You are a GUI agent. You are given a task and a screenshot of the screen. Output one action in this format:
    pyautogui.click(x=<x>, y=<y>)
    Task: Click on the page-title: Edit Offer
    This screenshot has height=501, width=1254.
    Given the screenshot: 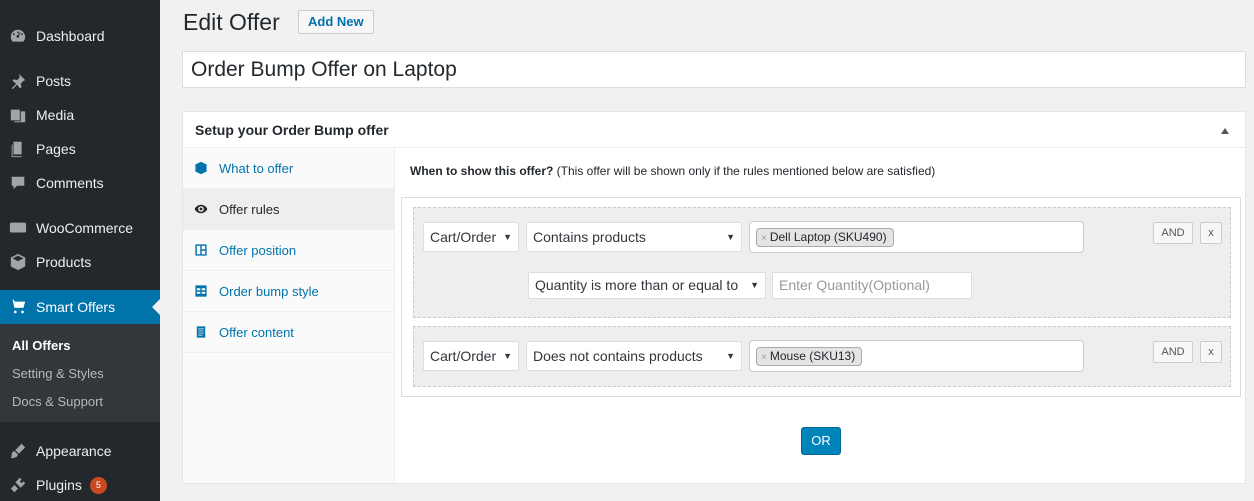 What is the action you would take?
    pyautogui.click(x=231, y=22)
    